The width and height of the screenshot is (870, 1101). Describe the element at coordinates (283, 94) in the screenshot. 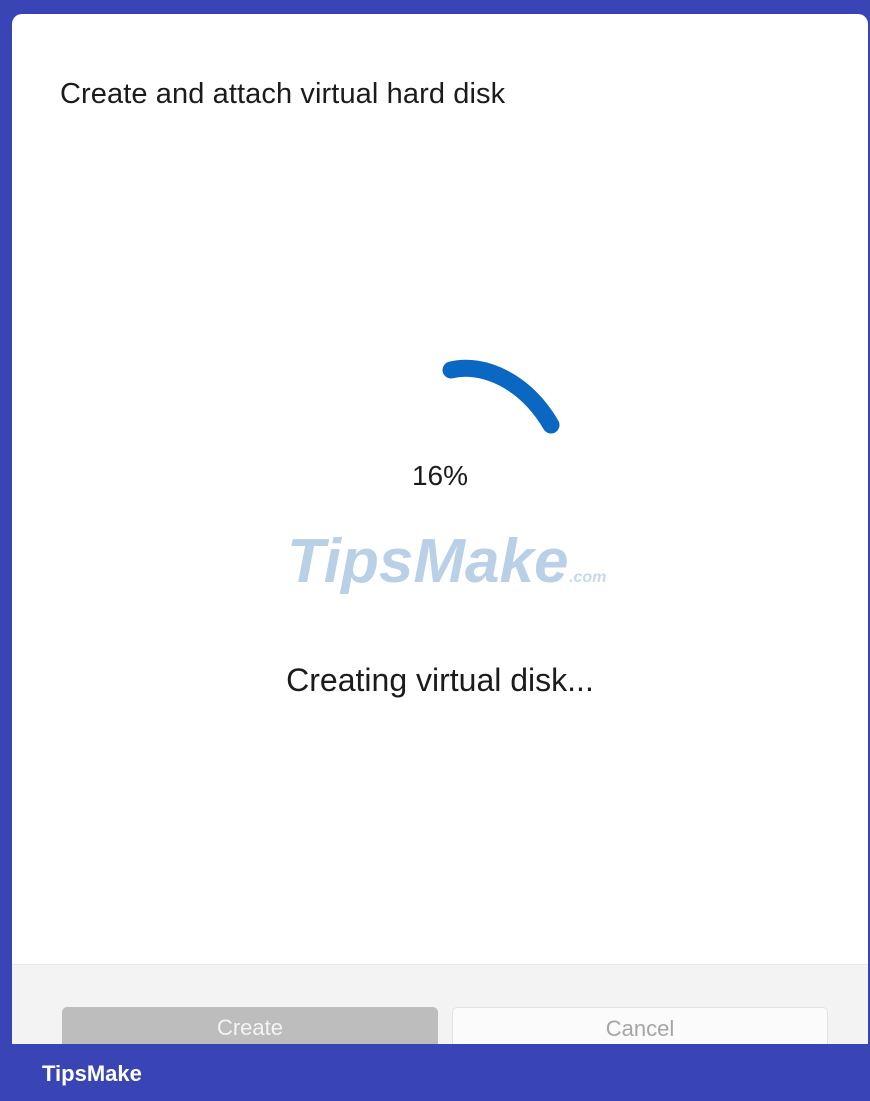

I see `dialog-title: Create and attach virtual hard disk` at that location.